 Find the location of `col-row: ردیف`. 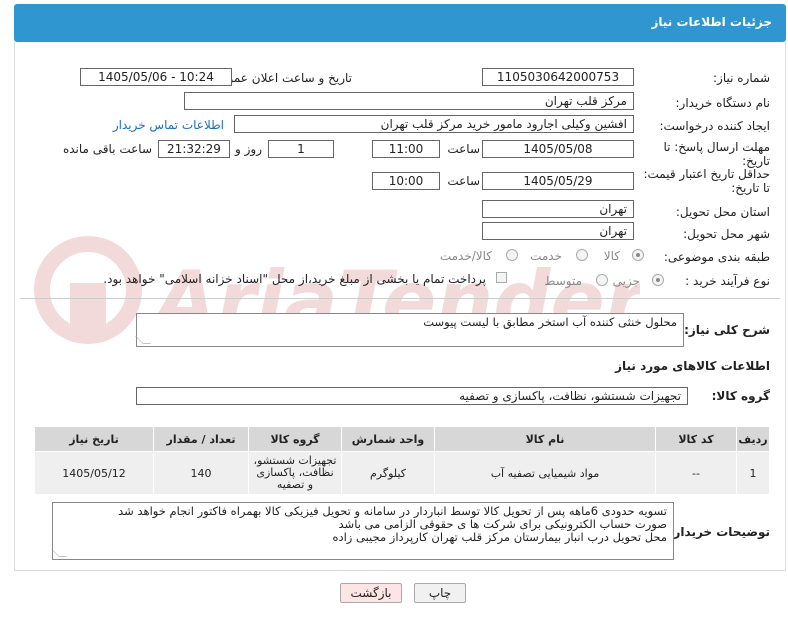

col-row: ردیف is located at coordinates (753, 439).